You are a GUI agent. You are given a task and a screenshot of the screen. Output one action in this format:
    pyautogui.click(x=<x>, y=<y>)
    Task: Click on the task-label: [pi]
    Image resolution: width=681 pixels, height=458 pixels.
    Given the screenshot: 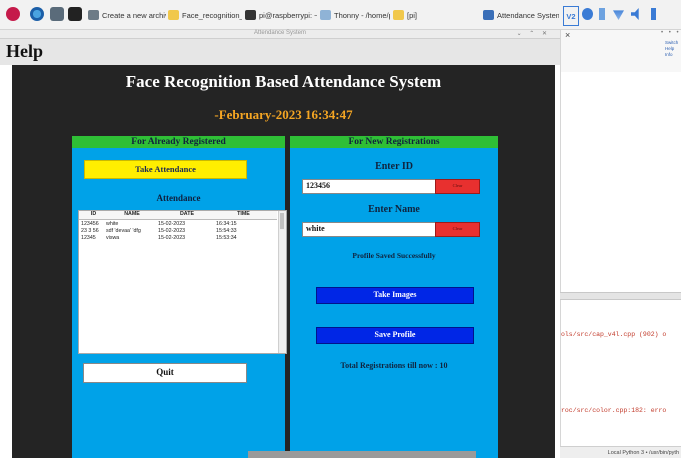 What is the action you would take?
    pyautogui.click(x=412, y=15)
    